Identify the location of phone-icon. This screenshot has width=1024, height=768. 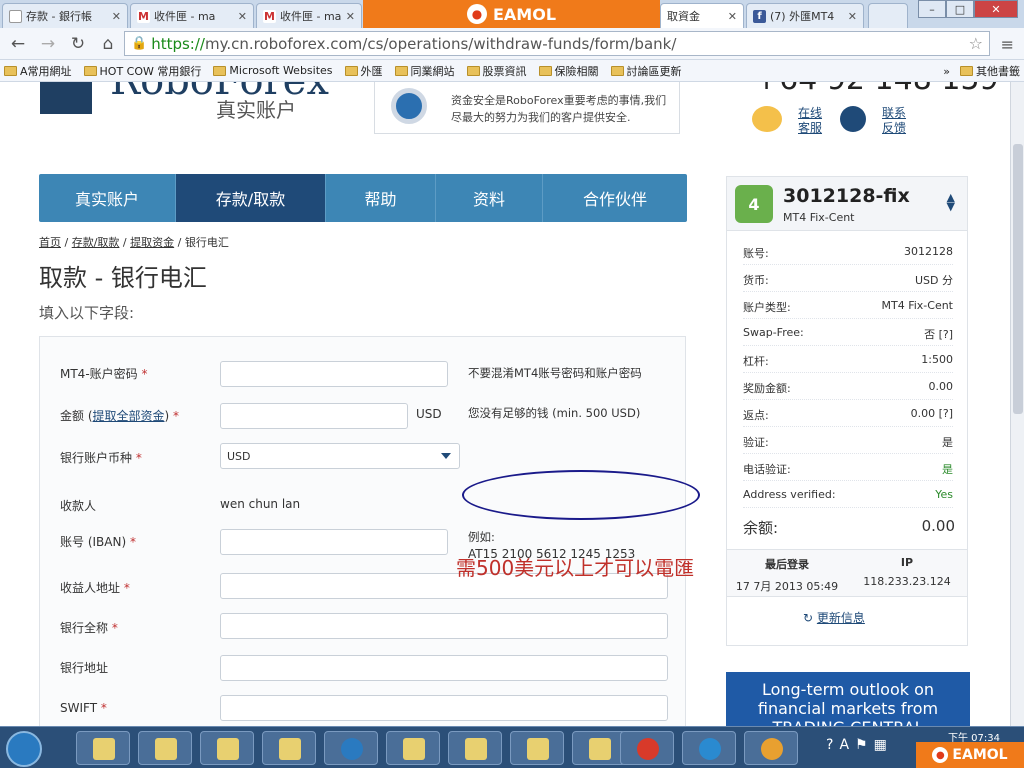
(853, 119).